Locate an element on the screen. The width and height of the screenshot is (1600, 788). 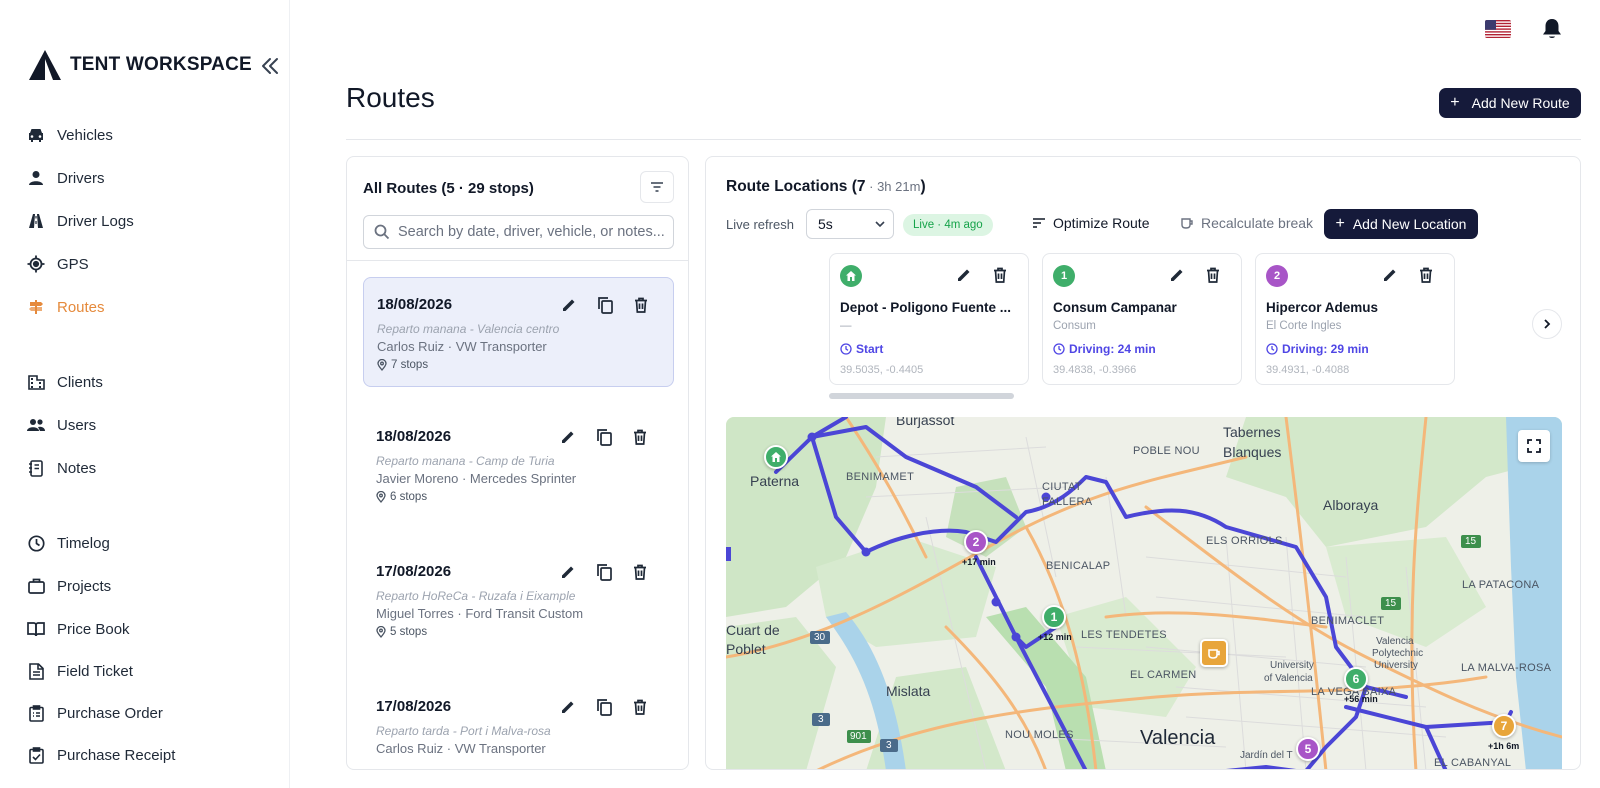
sidebar-item-drivers: Drivers is located at coordinates (65, 178).